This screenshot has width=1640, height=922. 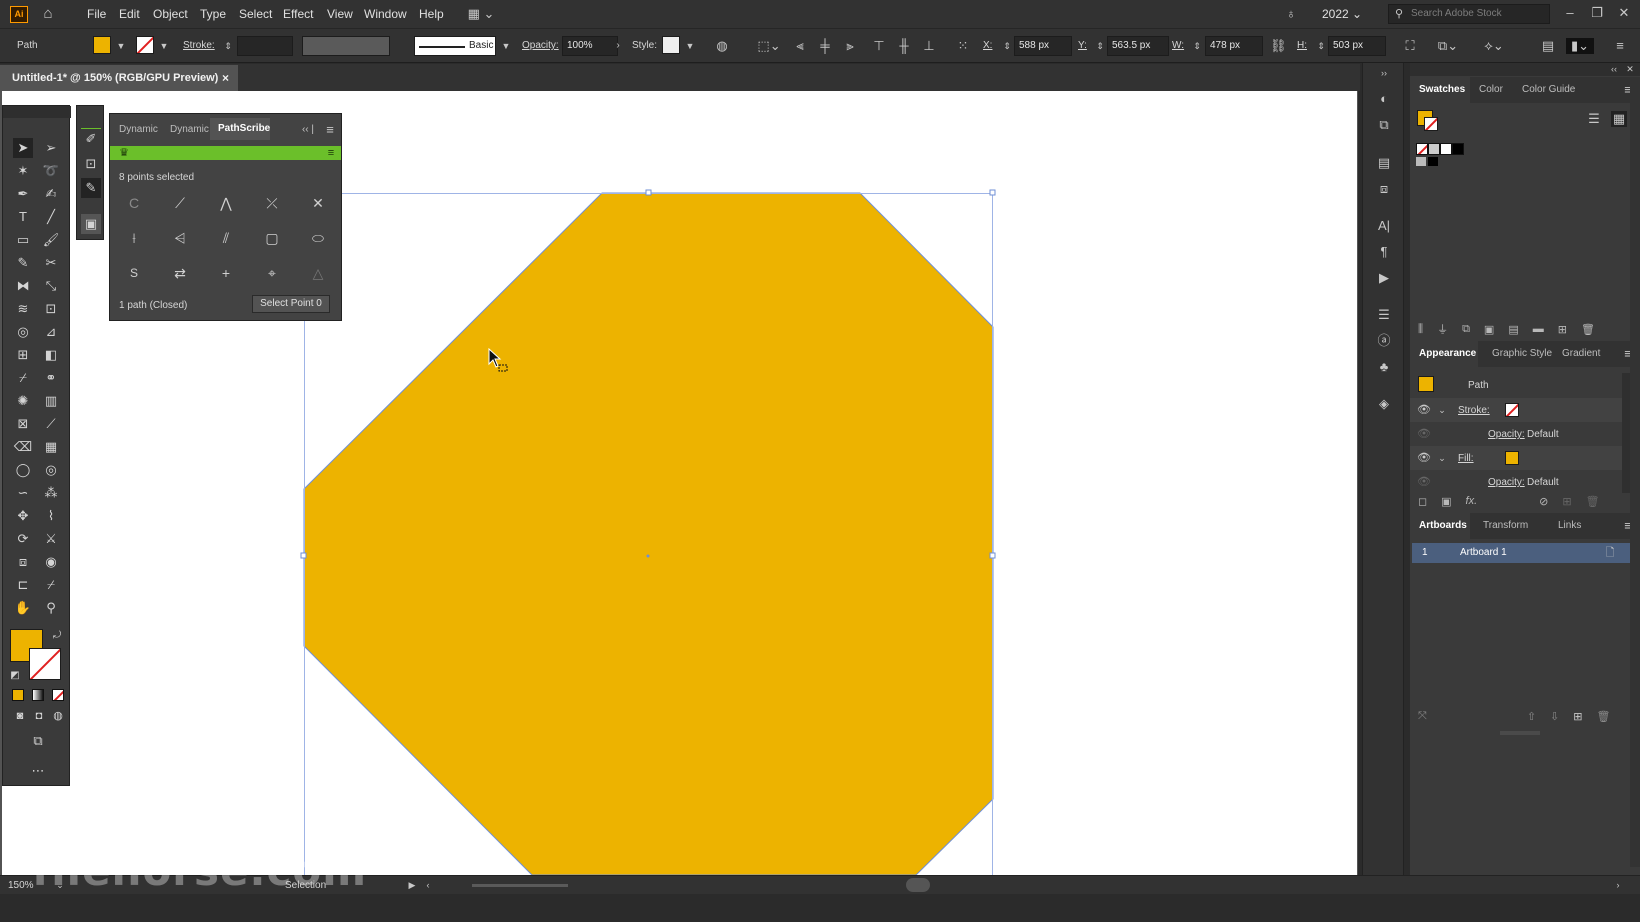 What do you see at coordinates (23, 240) in the screenshot?
I see `rectangle-tool-icon: ▭` at bounding box center [23, 240].